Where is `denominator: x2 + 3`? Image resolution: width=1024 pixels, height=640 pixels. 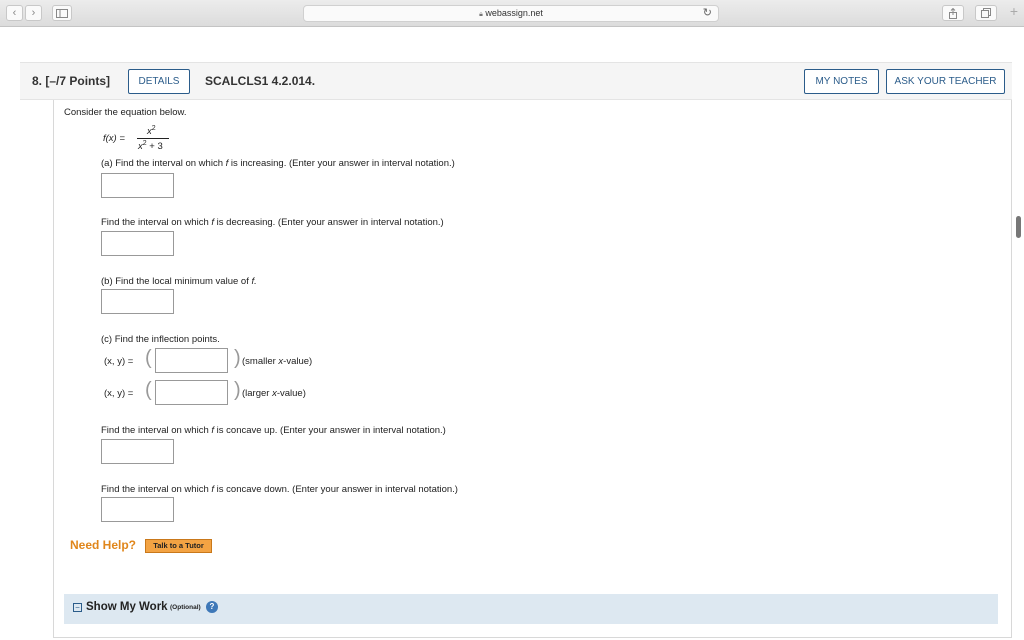 denominator: x2 + 3 is located at coordinates (150, 146).